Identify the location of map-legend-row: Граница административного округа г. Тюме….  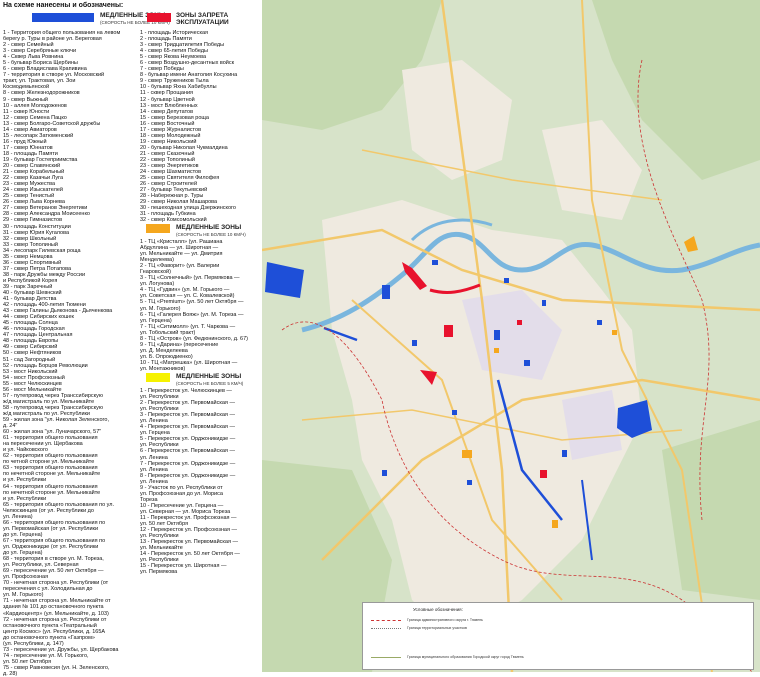
(427, 620).